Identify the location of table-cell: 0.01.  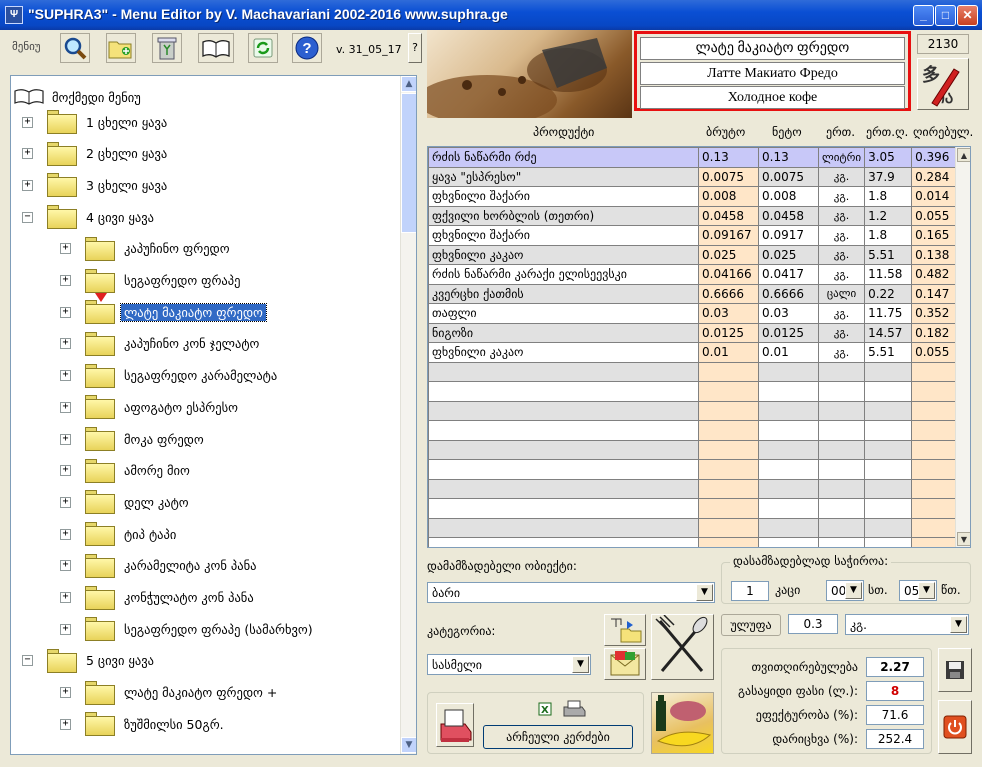
(728, 352).